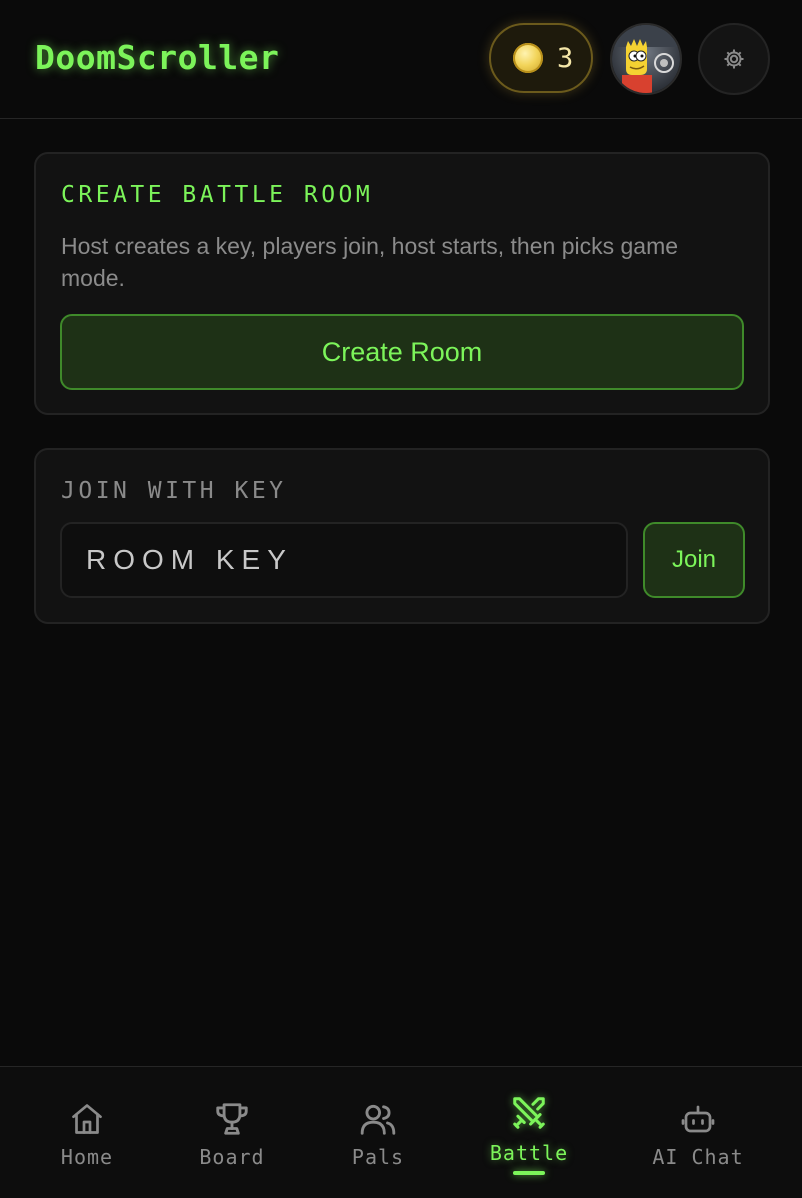 This screenshot has width=802, height=1198. What do you see at coordinates (378, 1157) in the screenshot?
I see `nav-pals-label: Pals` at bounding box center [378, 1157].